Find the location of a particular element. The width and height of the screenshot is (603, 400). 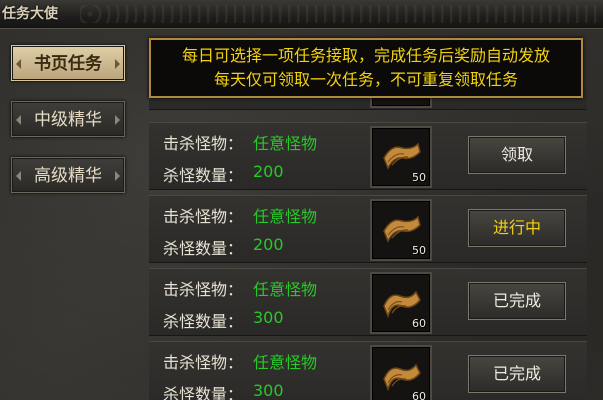

task-row: 击杀怪物： 任意怪物 杀怪数量： 200 50 进行中 is located at coordinates (368, 229).